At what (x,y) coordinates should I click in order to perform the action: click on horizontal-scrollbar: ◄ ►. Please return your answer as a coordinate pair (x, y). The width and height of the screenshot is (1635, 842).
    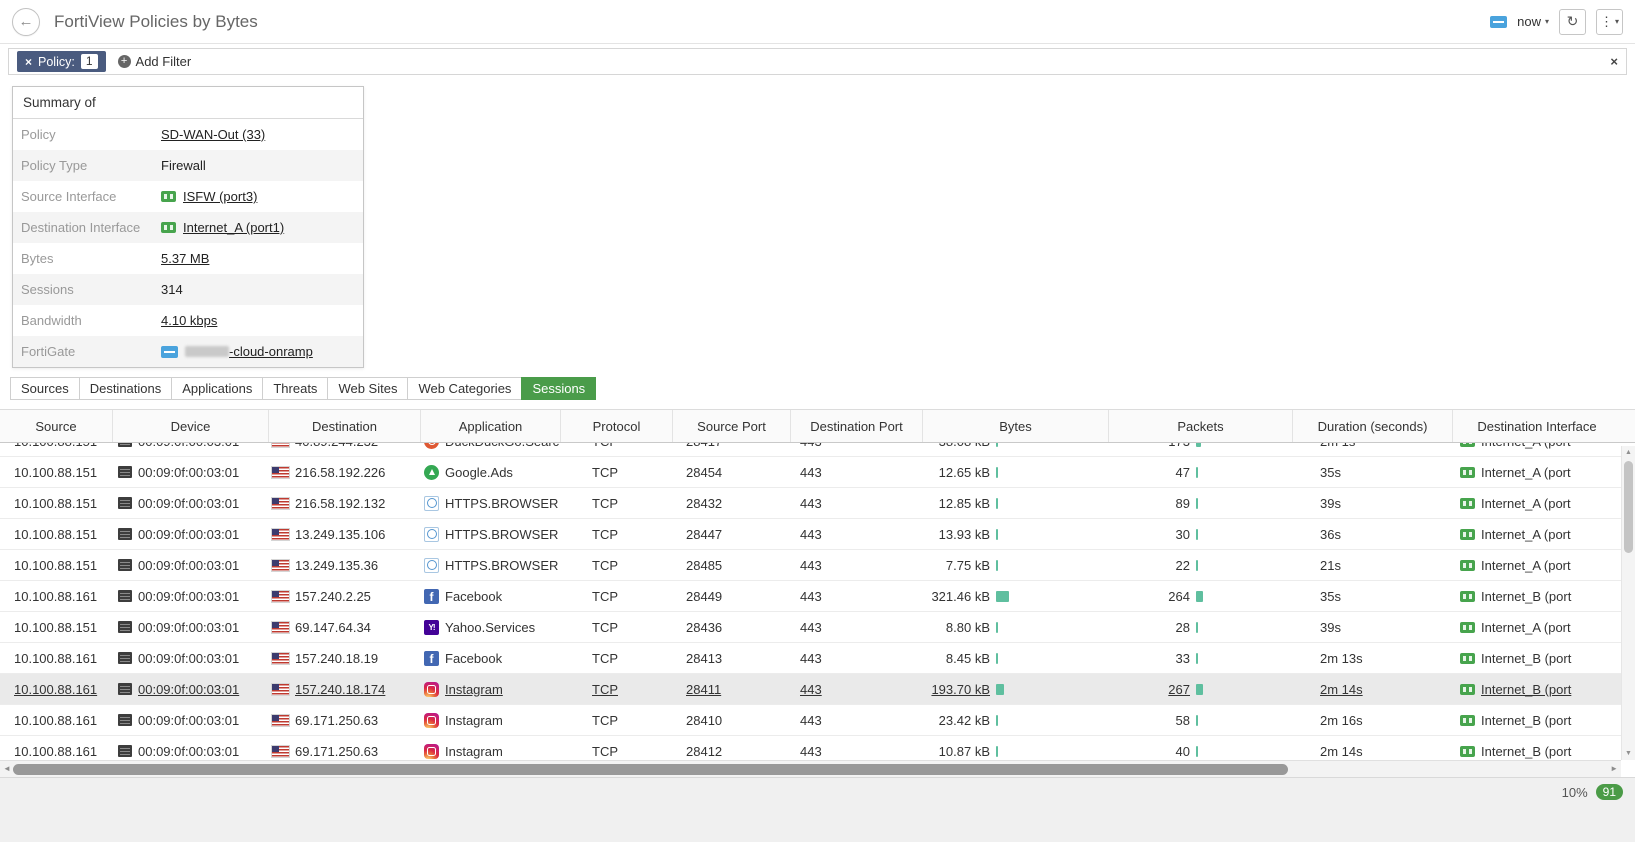
    Looking at the image, I should click on (810, 768).